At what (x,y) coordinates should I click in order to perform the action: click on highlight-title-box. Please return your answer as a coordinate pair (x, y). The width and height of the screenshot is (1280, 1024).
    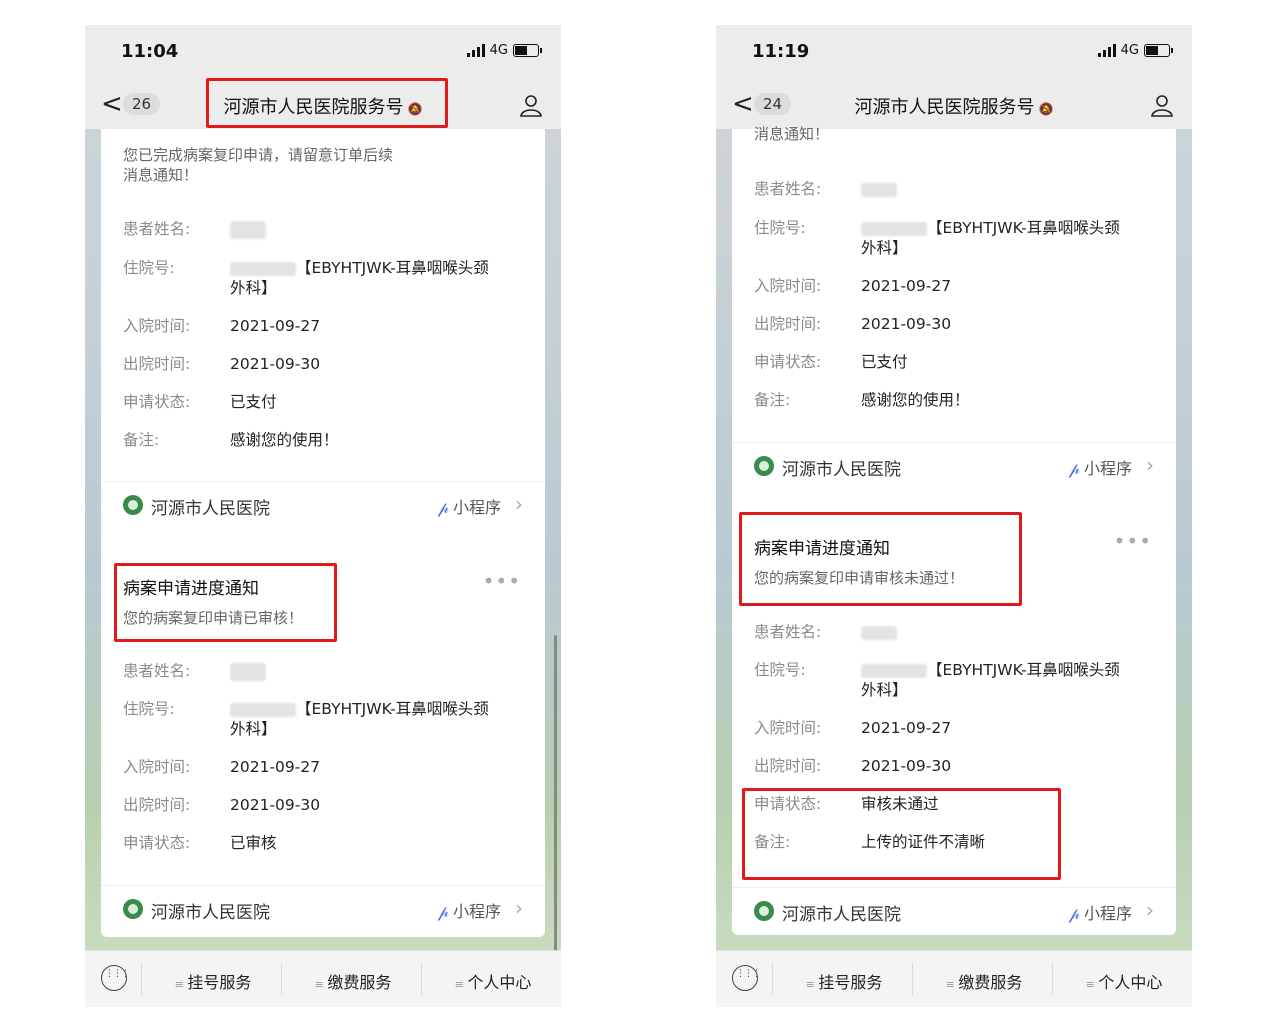
    Looking at the image, I should click on (327, 103).